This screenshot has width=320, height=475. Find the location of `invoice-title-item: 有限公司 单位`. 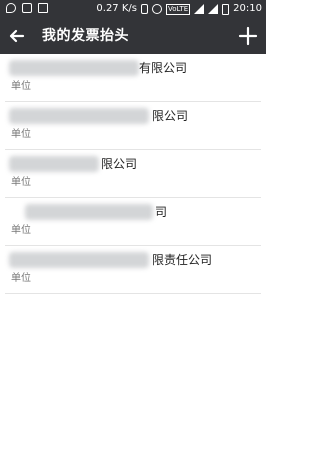

invoice-title-item: 有限公司 单位 is located at coordinates (133, 78).